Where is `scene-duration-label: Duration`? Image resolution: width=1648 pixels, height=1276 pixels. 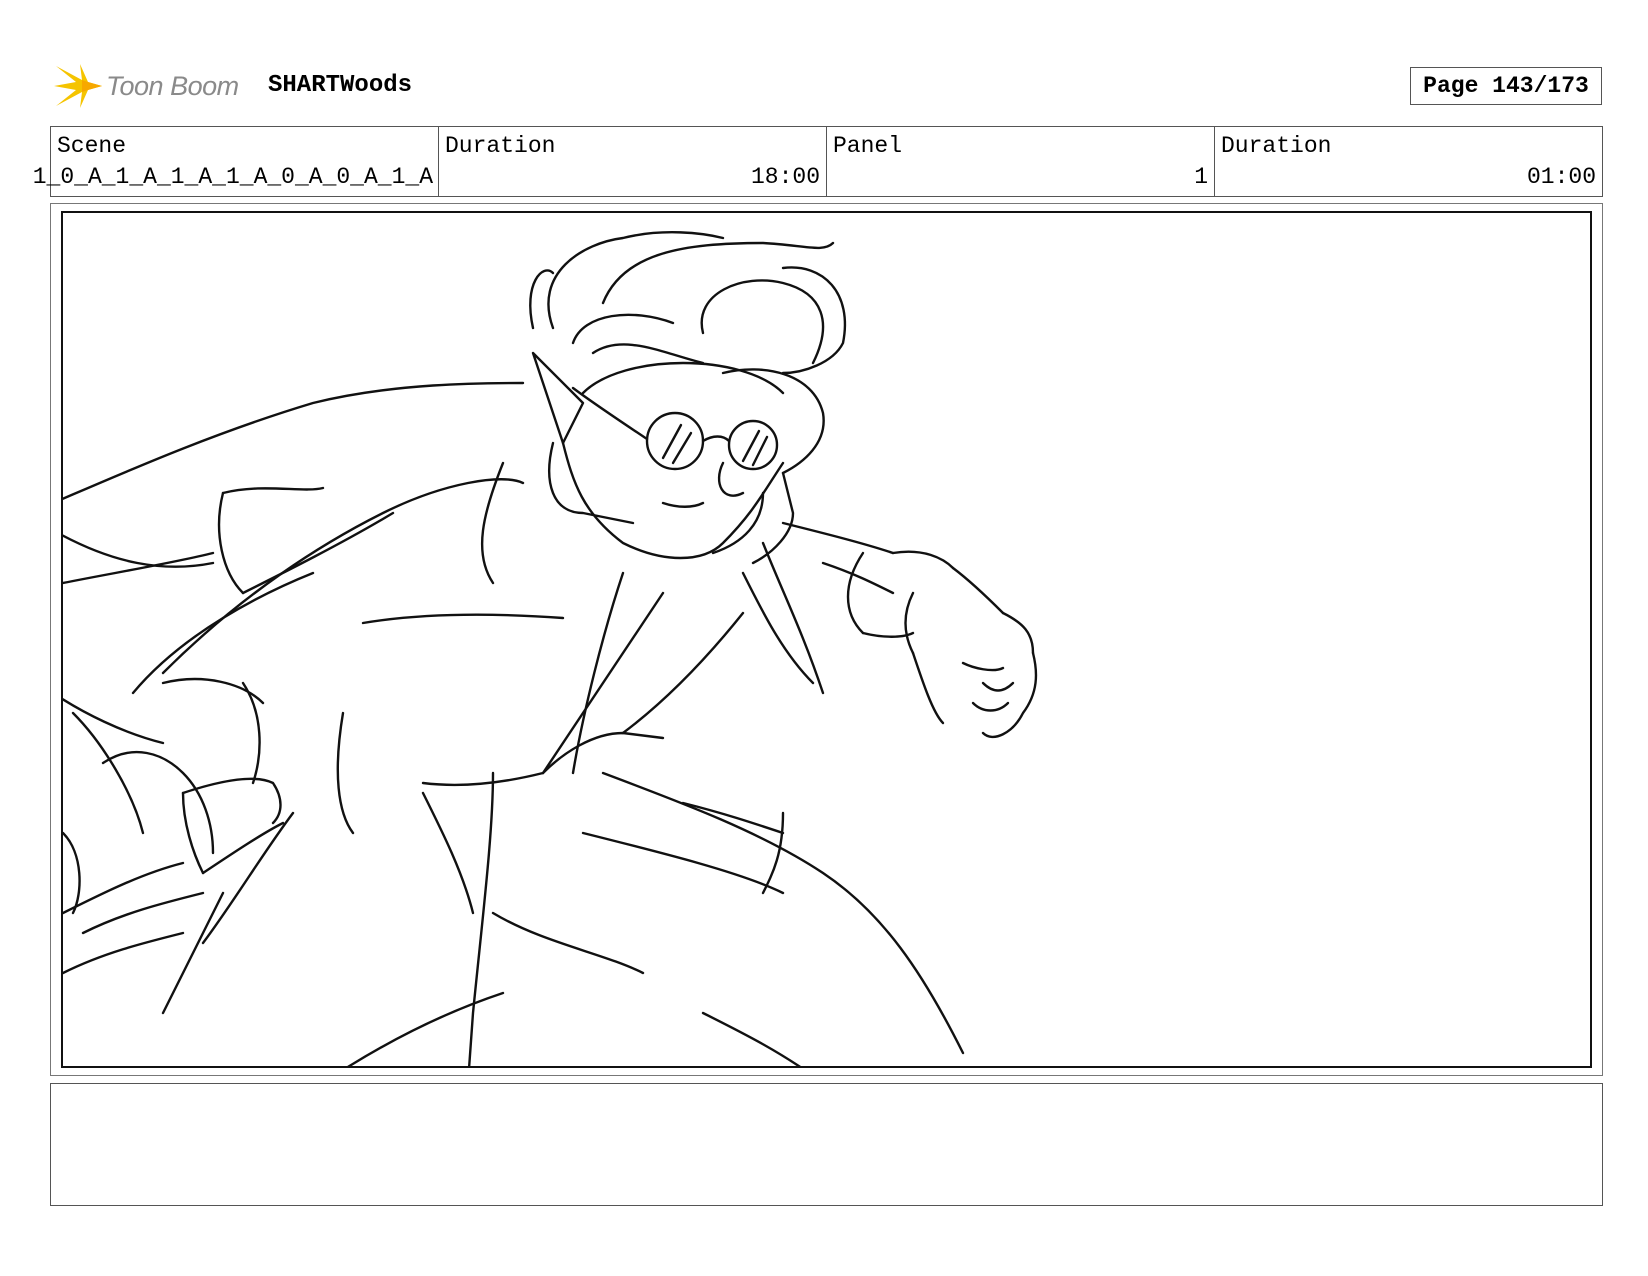
scene-duration-label: Duration is located at coordinates (500, 146).